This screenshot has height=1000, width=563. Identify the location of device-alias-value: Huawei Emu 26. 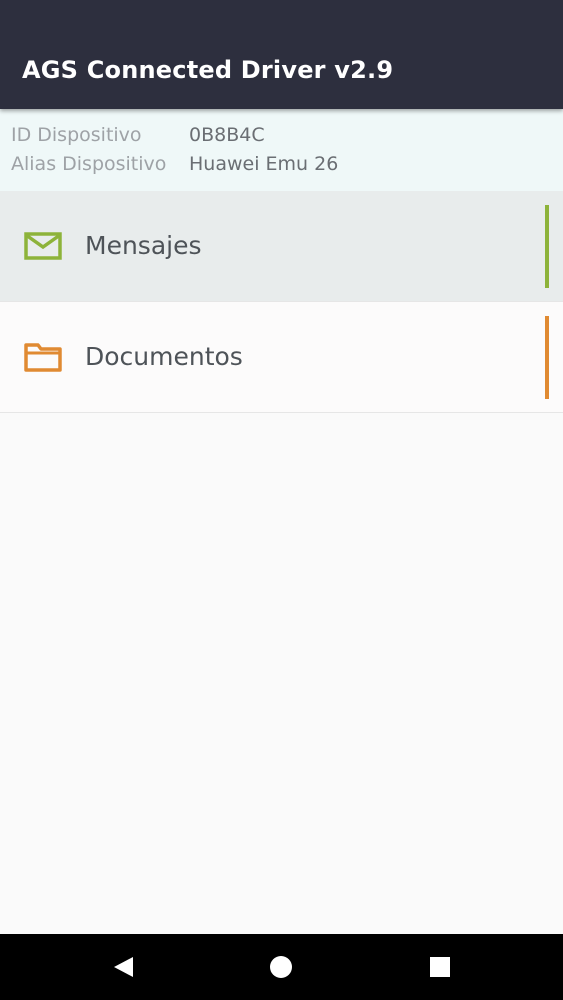
(264, 164).